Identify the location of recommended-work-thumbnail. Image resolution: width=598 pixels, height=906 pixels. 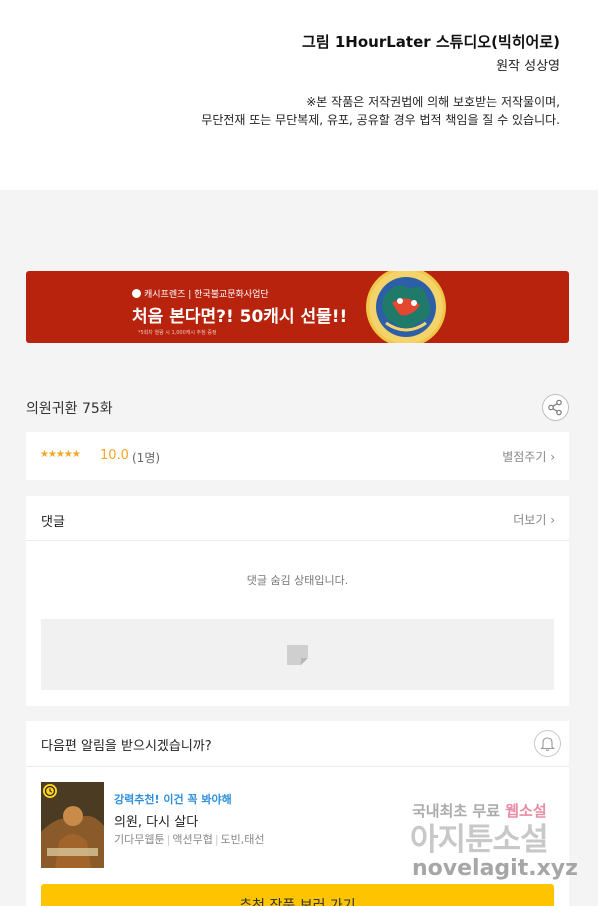
(72, 825).